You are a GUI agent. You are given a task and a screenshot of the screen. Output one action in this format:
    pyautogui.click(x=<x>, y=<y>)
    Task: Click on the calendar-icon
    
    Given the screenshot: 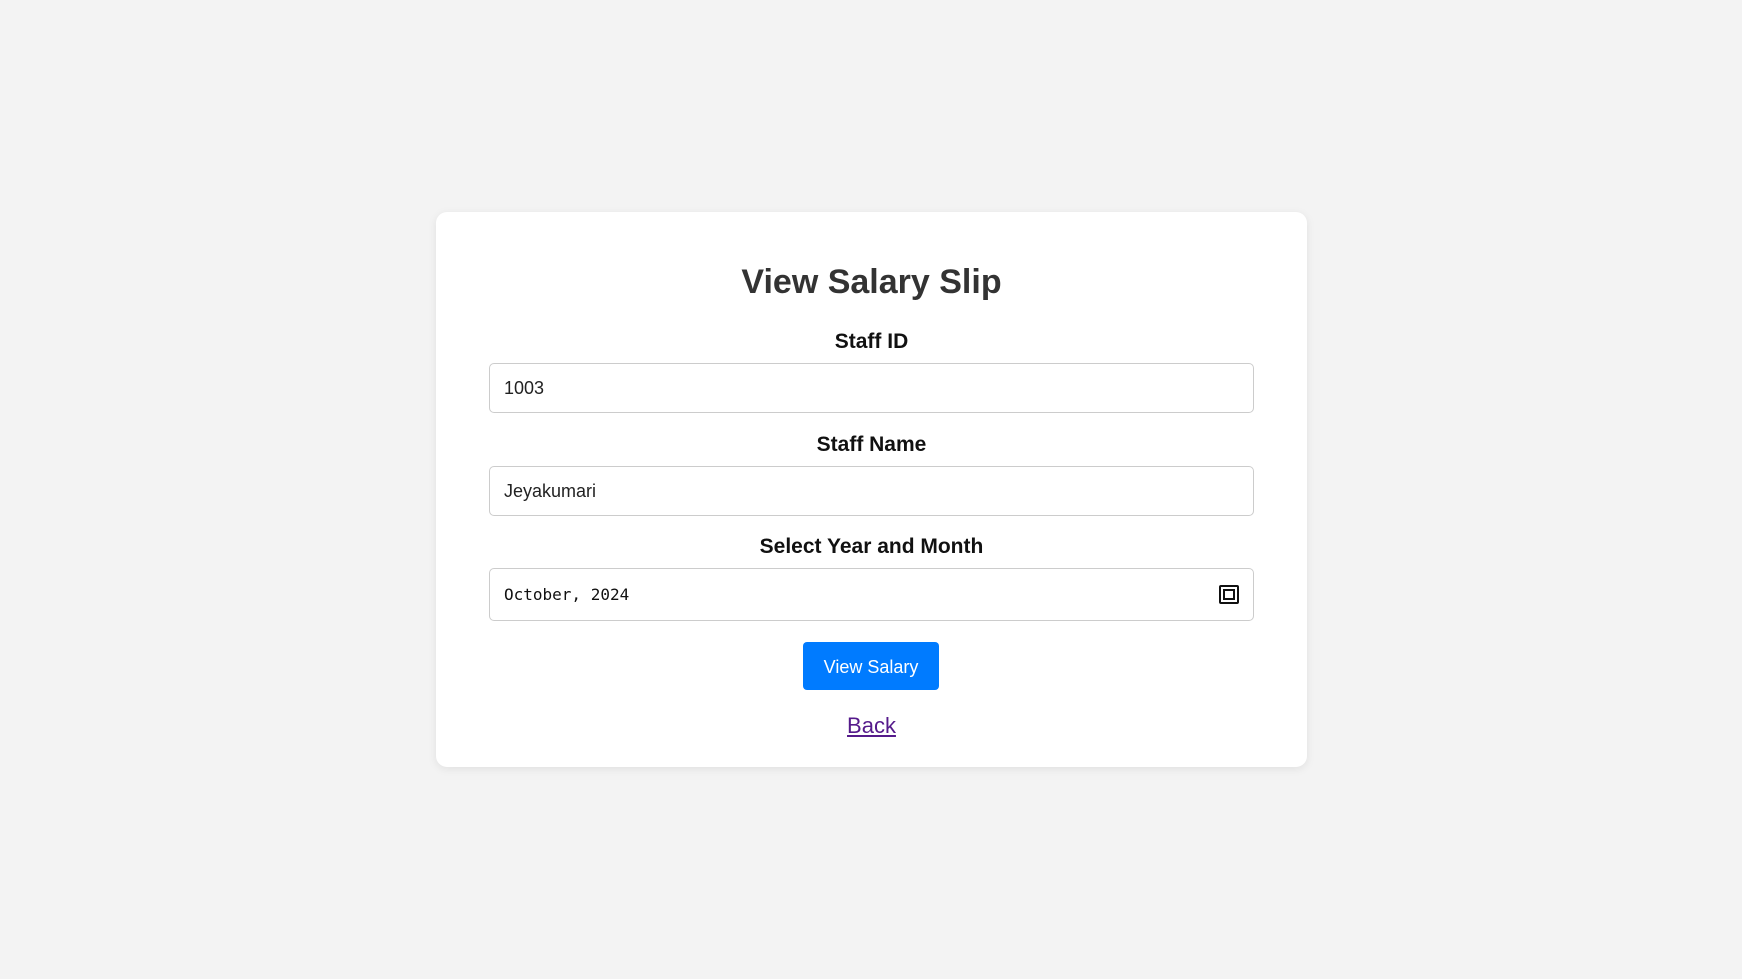 What is the action you would take?
    pyautogui.click(x=1229, y=594)
    